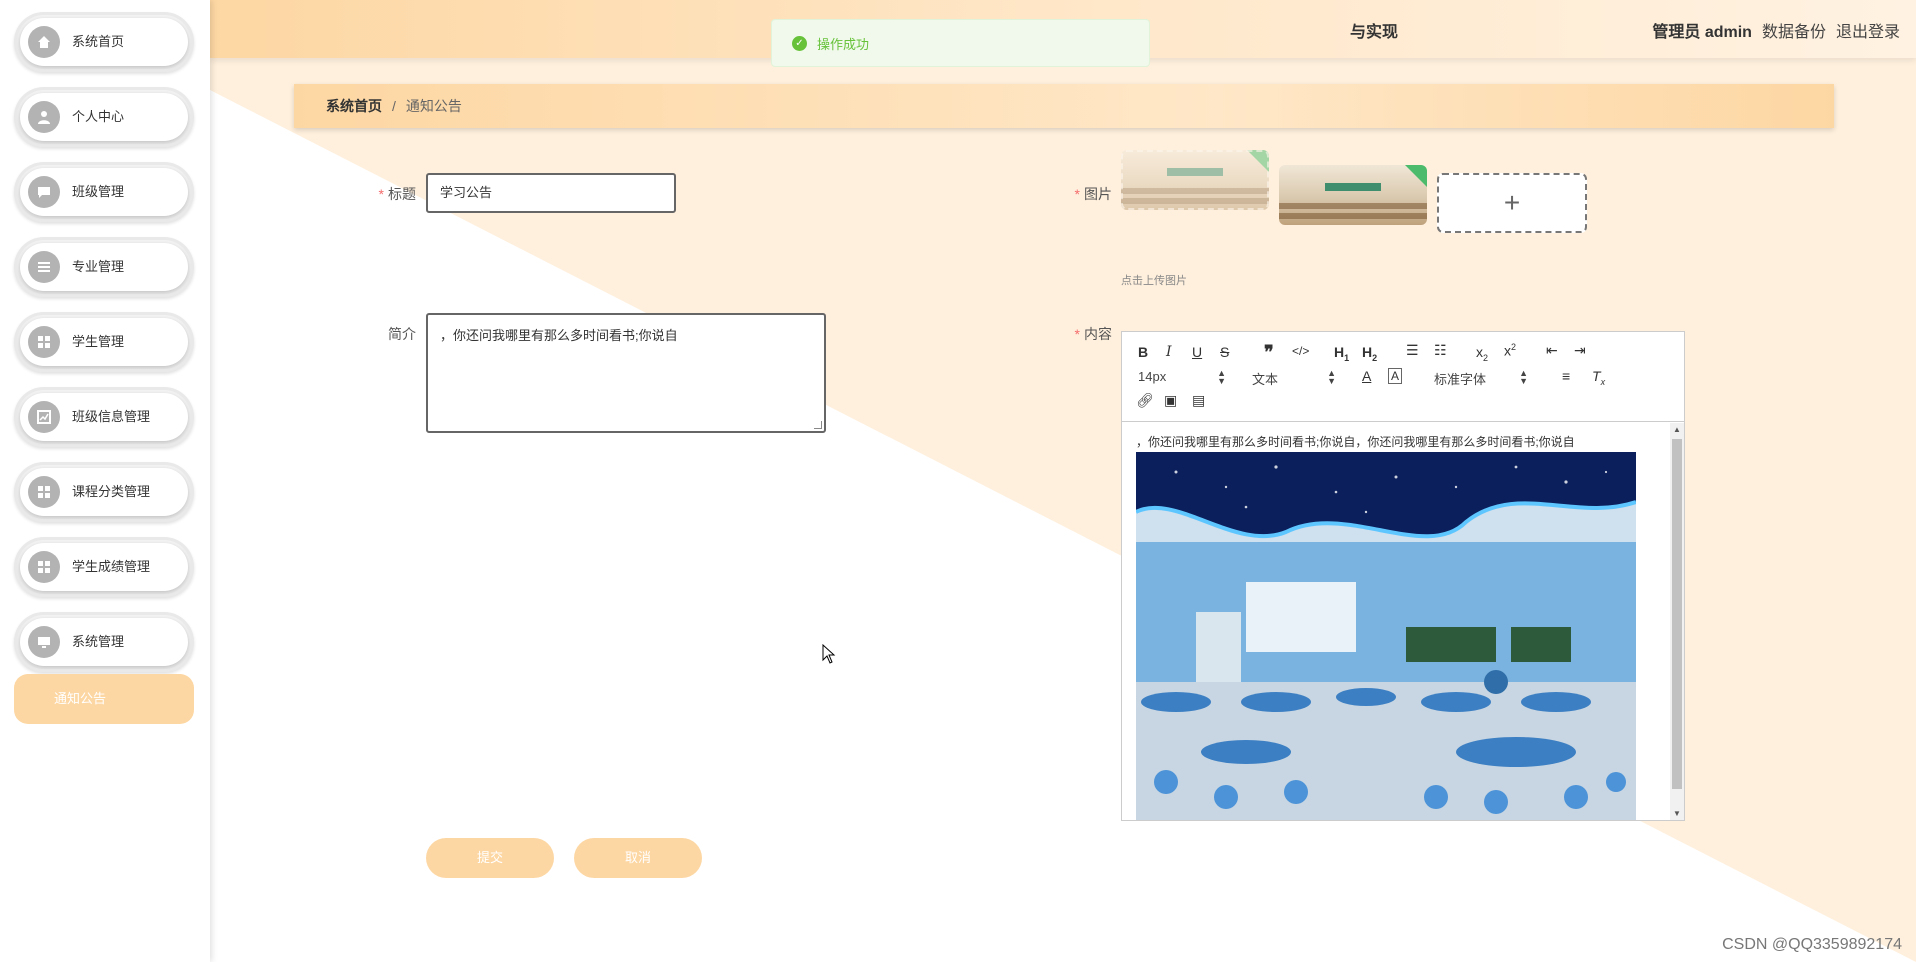  Describe the element at coordinates (1386, 636) in the screenshot. I see `classroom-photo` at that location.